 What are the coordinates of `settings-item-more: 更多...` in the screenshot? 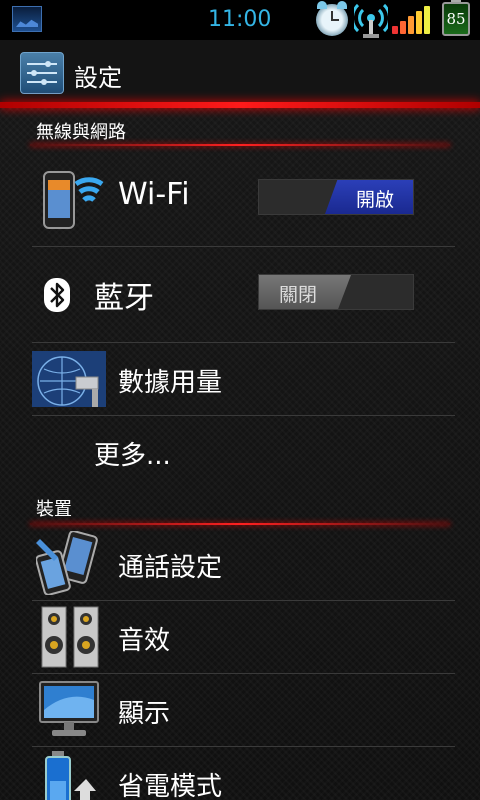 It's located at (240, 452).